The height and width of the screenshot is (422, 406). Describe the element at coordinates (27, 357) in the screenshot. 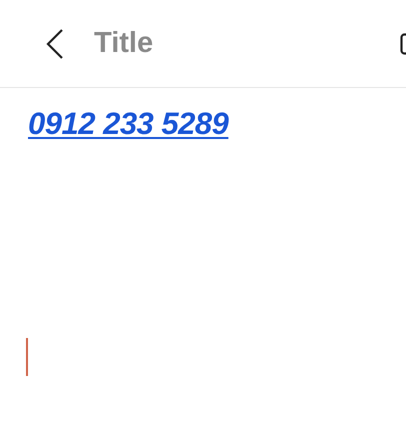

I see `text-cursor` at that location.